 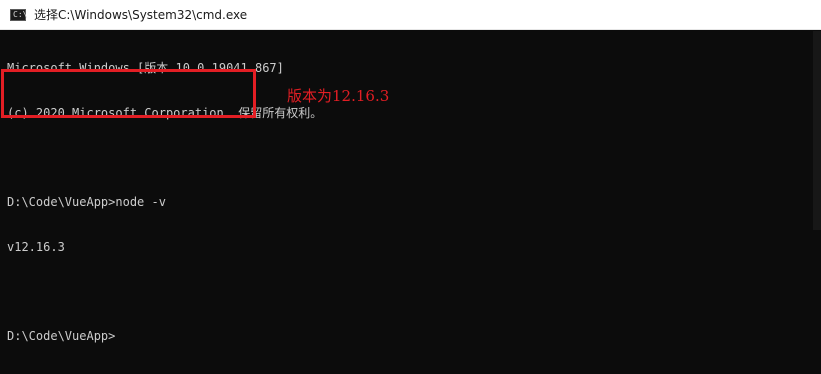 I want to click on window-title: 选择C:\Windows\System32\cmd.exe, so click(x=141, y=15).